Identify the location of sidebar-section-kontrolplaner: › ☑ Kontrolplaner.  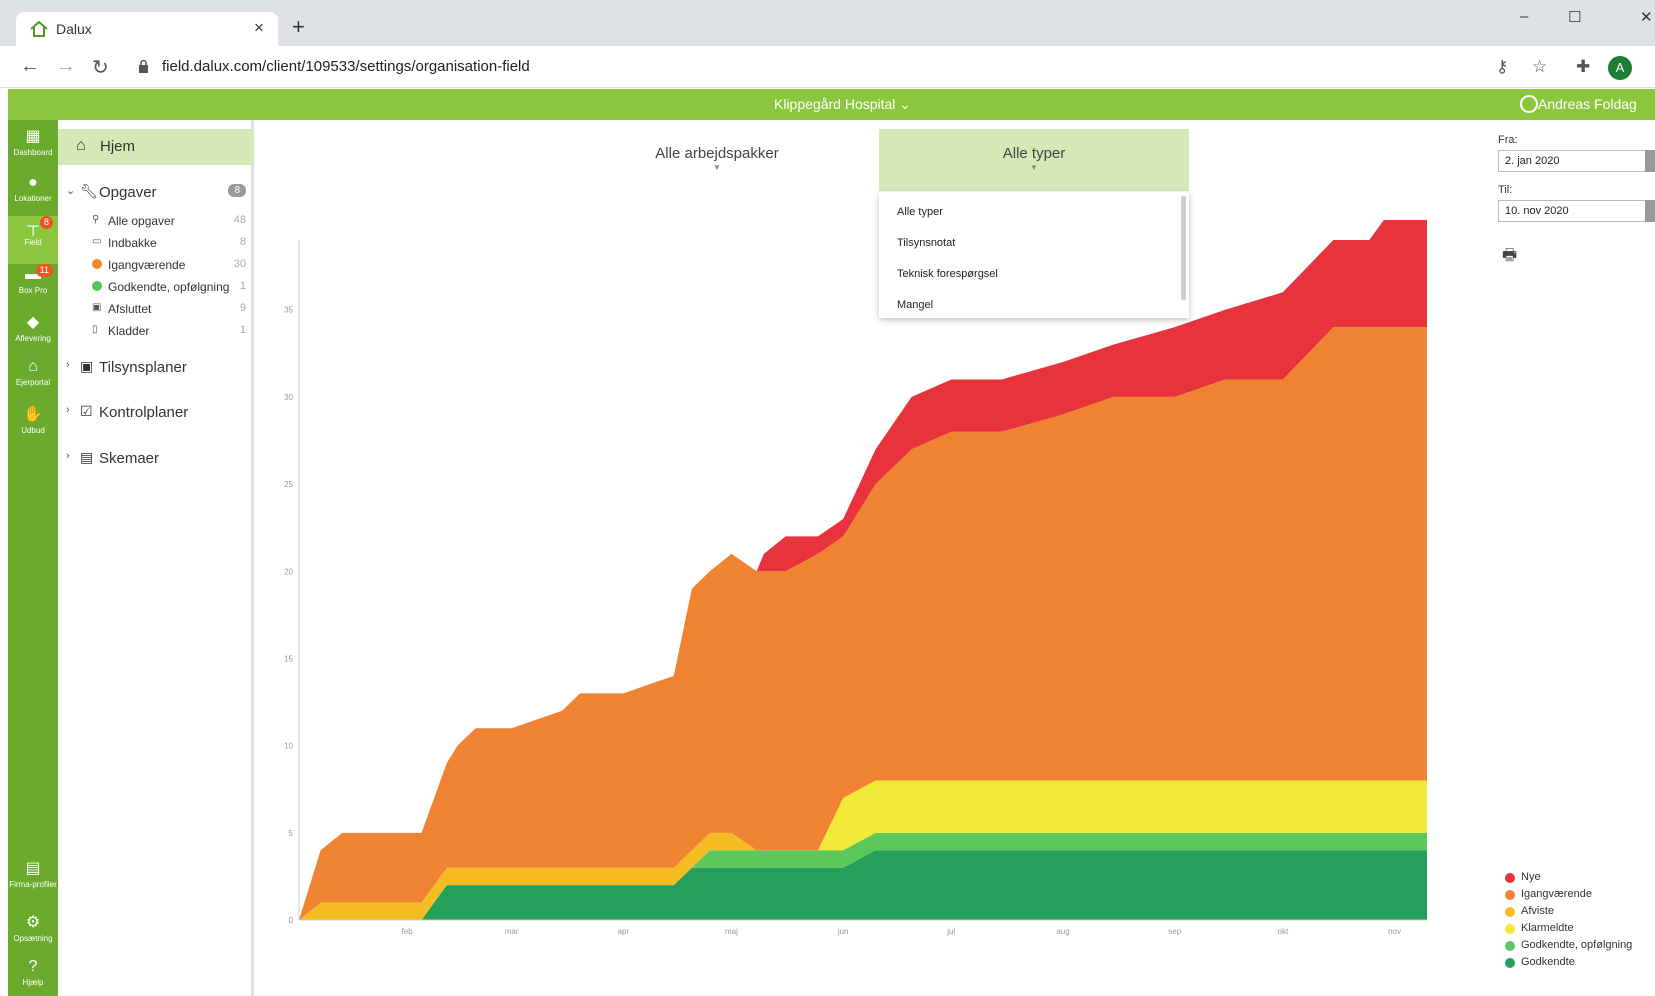
(156, 413).